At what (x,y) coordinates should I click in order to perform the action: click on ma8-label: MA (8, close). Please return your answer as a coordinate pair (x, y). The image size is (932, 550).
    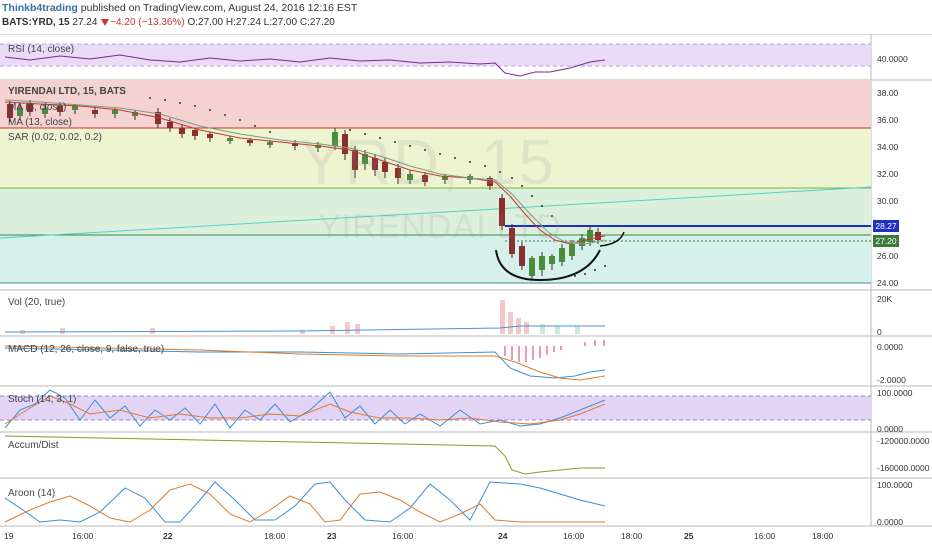
    Looking at the image, I should click on (37, 107).